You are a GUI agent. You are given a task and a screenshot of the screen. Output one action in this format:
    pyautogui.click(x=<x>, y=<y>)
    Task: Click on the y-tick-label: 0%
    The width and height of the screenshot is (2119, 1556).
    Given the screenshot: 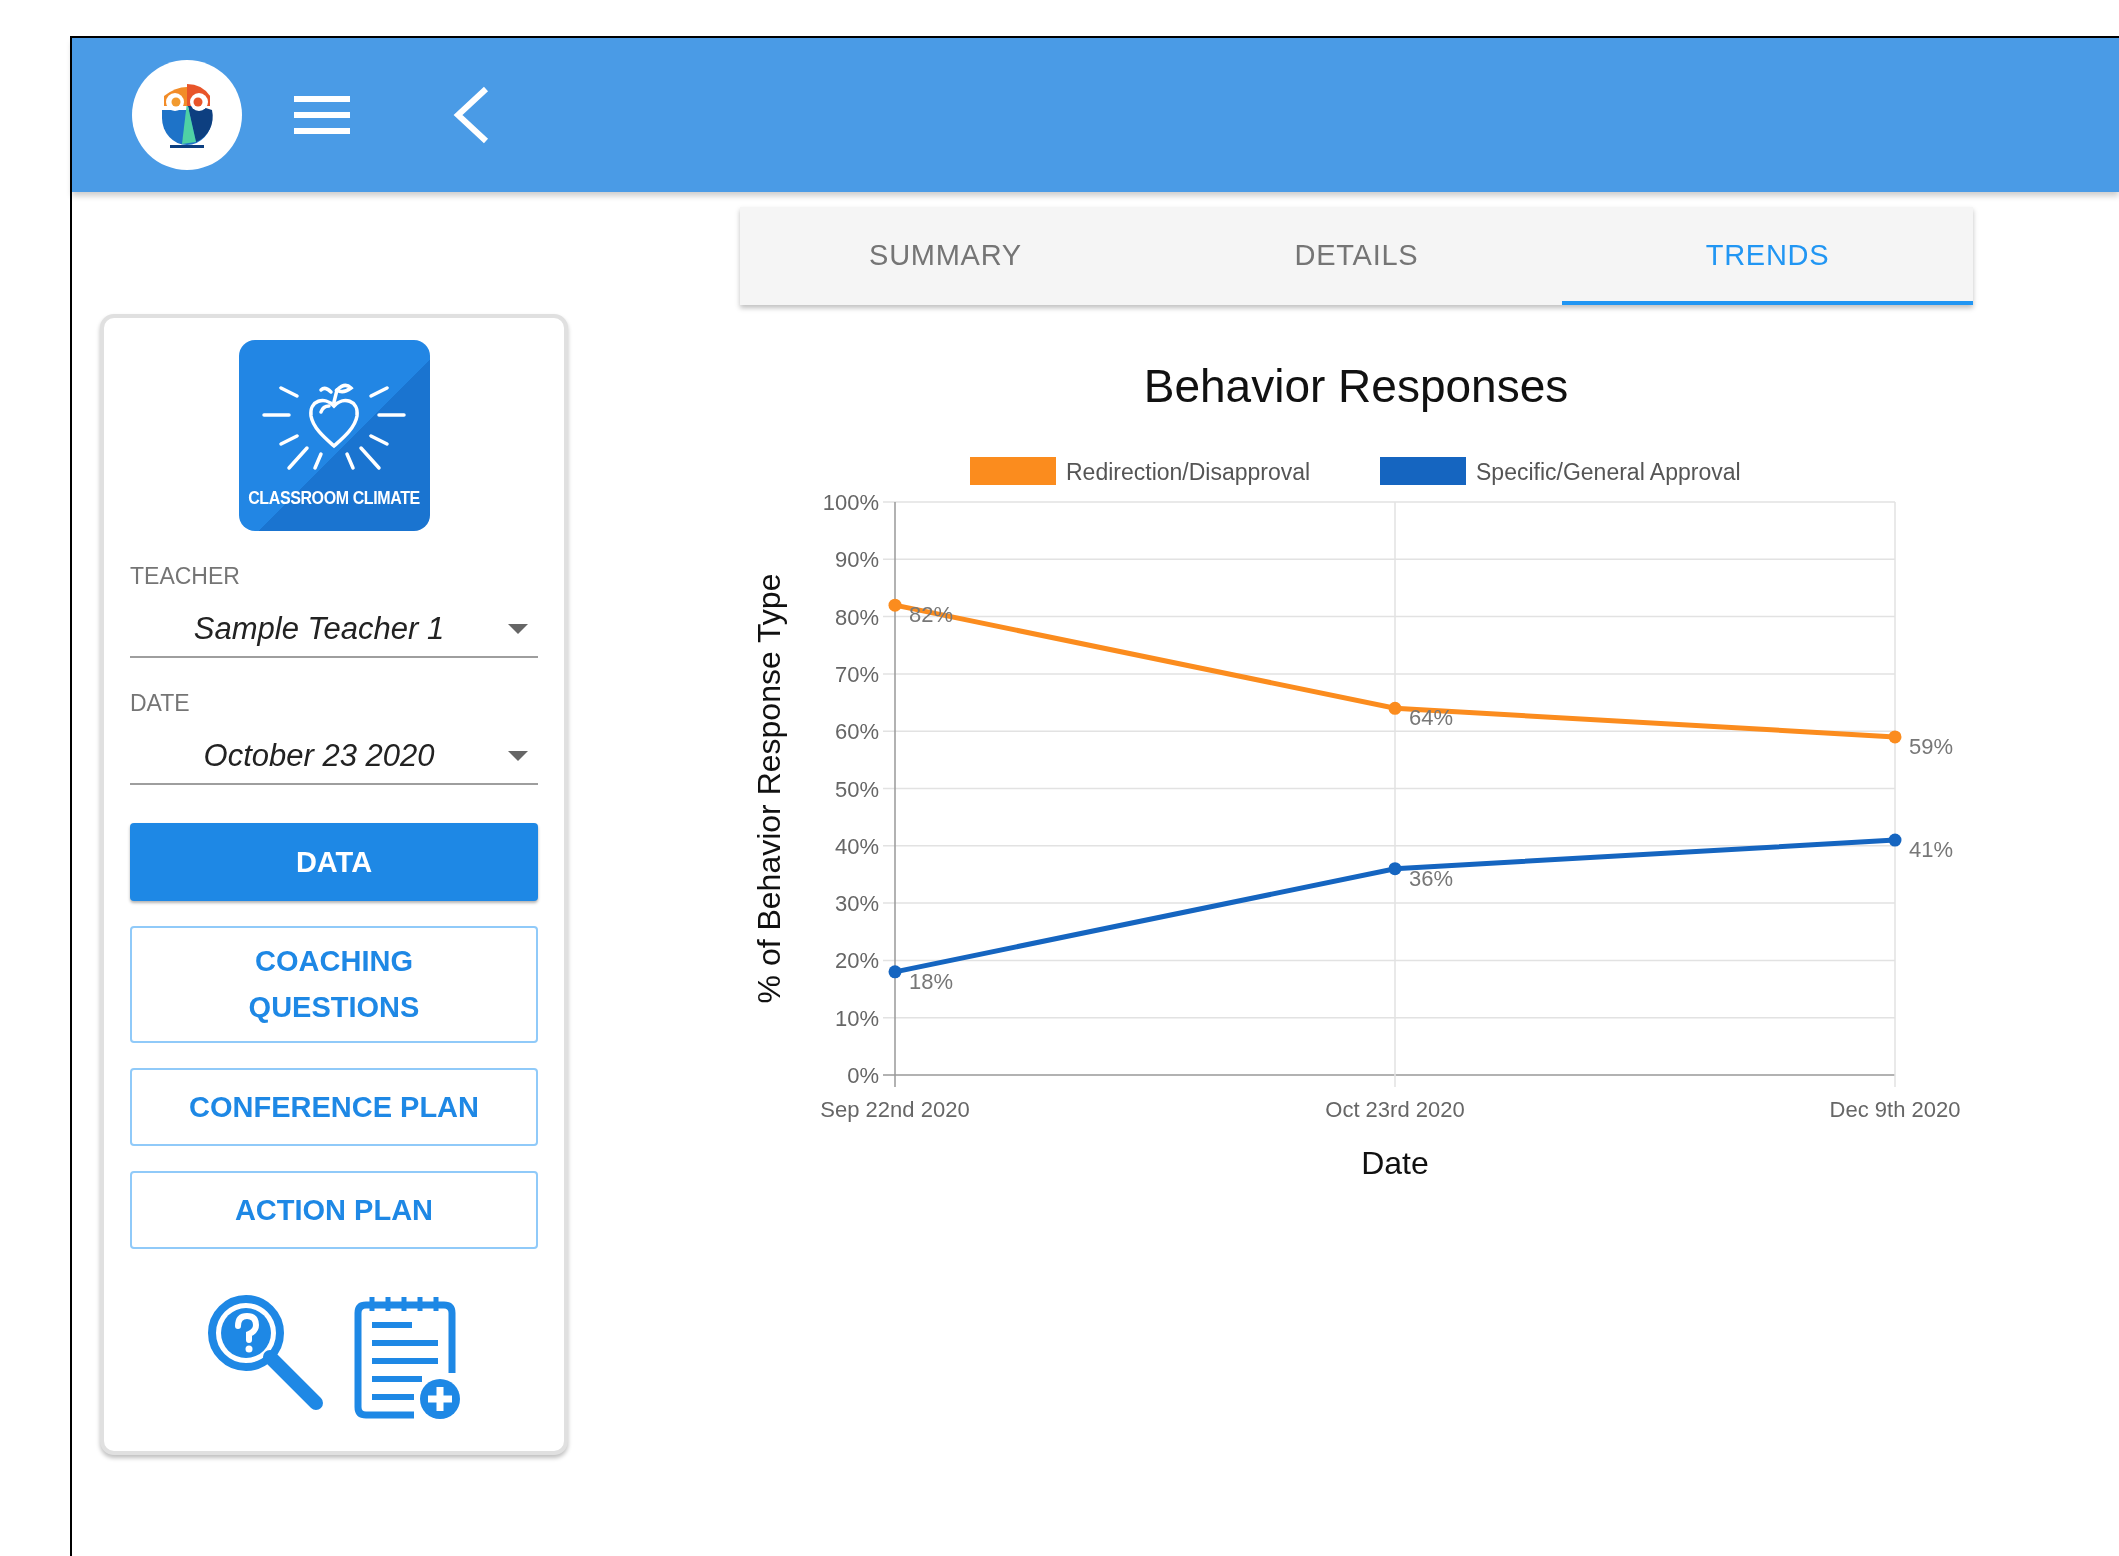 What is the action you would take?
    pyautogui.click(x=863, y=1075)
    